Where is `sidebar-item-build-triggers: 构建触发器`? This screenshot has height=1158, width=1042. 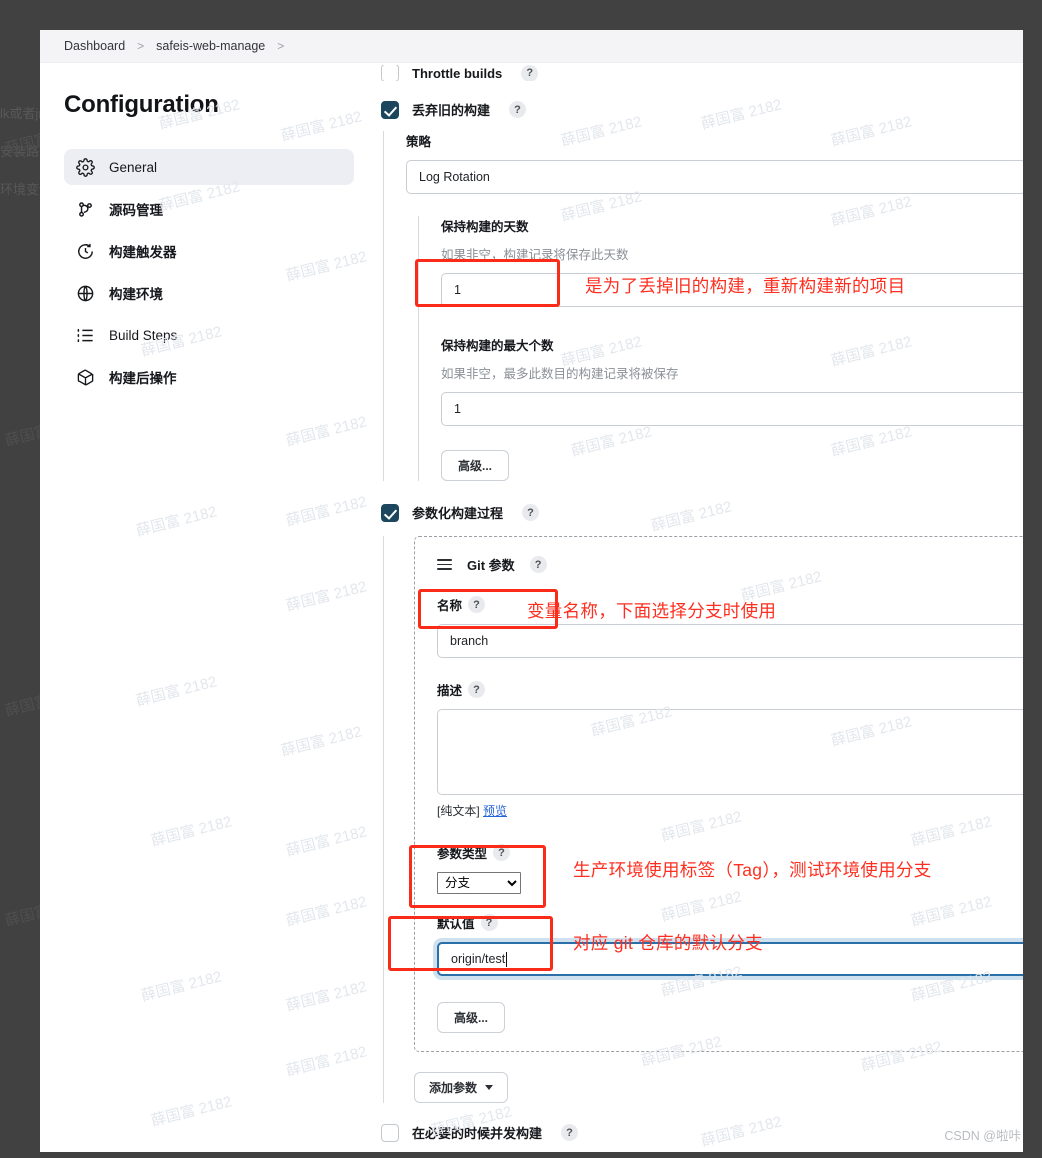 sidebar-item-build-triggers: 构建触发器 is located at coordinates (209, 251).